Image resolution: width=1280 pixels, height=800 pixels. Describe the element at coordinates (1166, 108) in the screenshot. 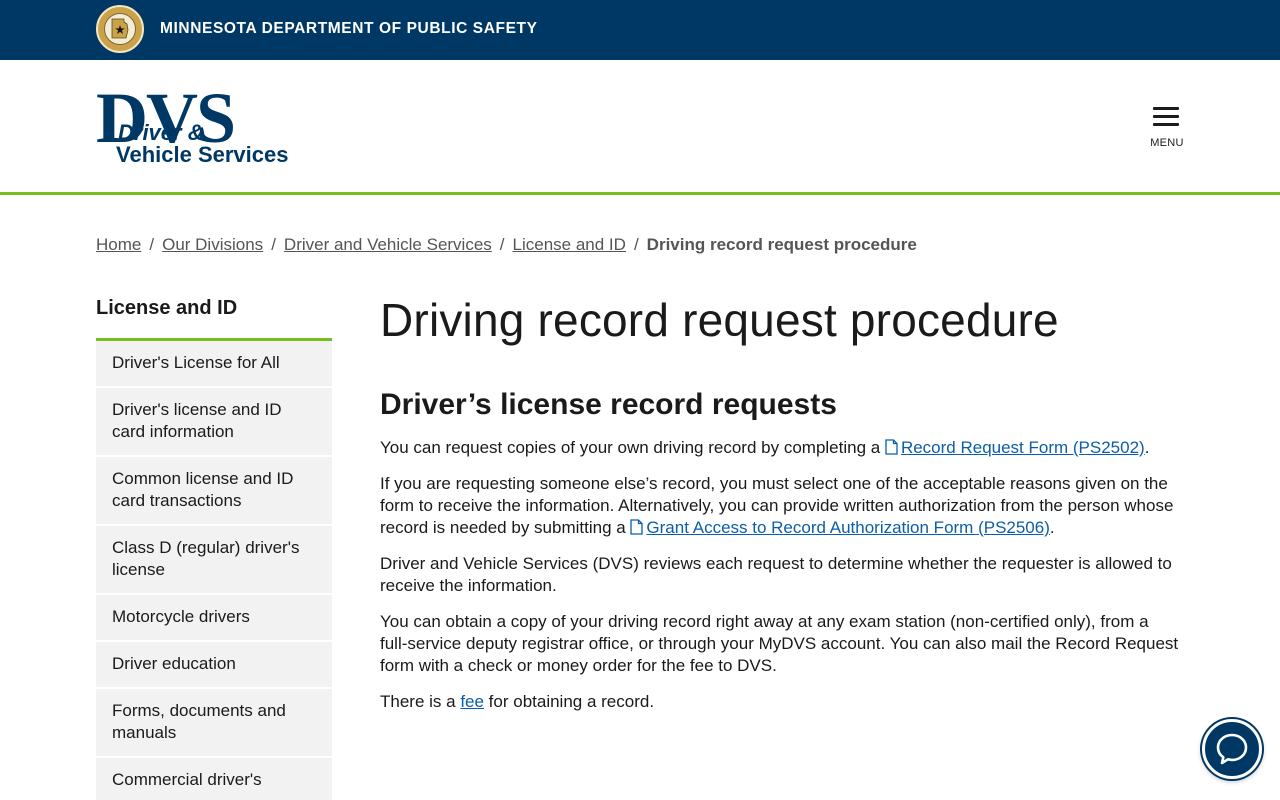

I see `hamburger-menu-icon` at that location.